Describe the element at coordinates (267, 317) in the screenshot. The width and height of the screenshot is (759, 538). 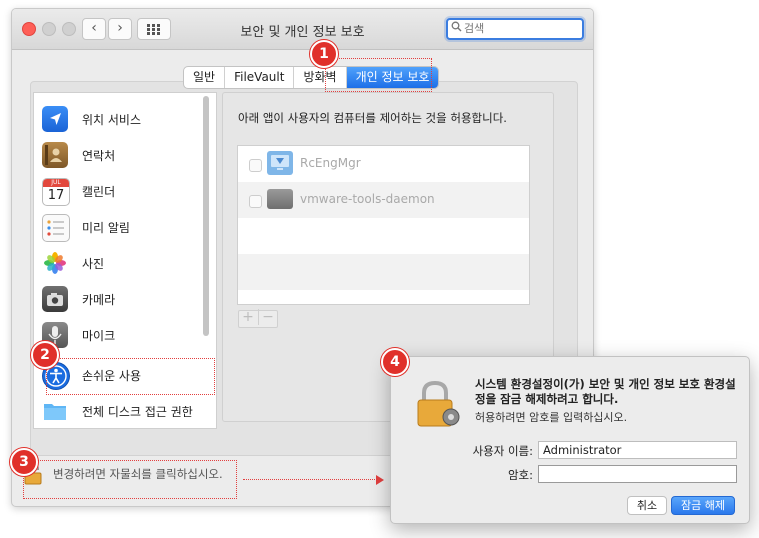
I see `remove-app-button: −` at that location.